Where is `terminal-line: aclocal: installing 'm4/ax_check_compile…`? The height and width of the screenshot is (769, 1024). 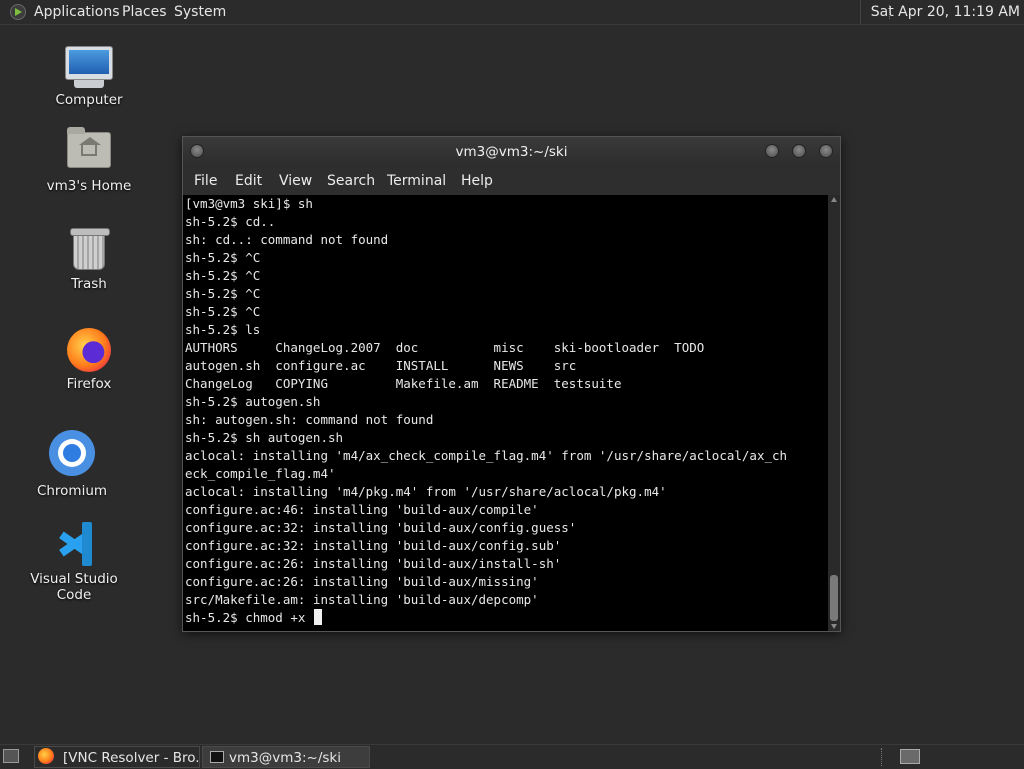
terminal-line: aclocal: installing 'm4/ax_check_compile… is located at coordinates (486, 455).